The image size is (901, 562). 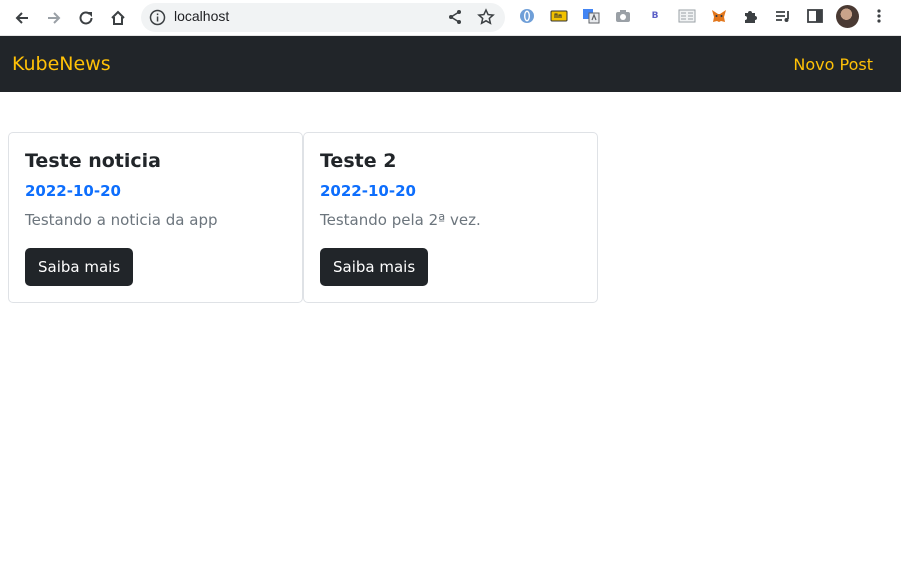 What do you see at coordinates (815, 16) in the screenshot?
I see `sidepanel-icon` at bounding box center [815, 16].